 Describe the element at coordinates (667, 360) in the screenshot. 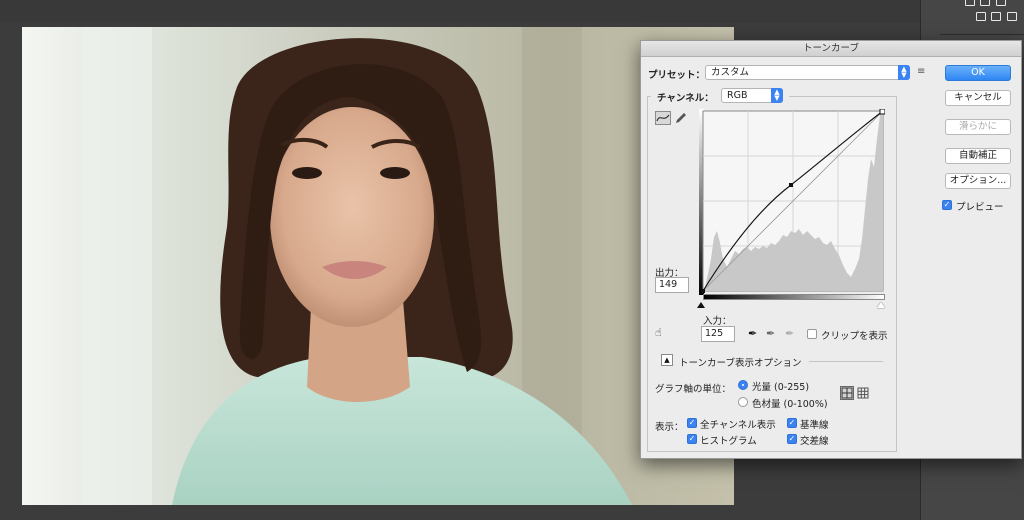

I see `disclosure-triangle-icon: ▲` at that location.